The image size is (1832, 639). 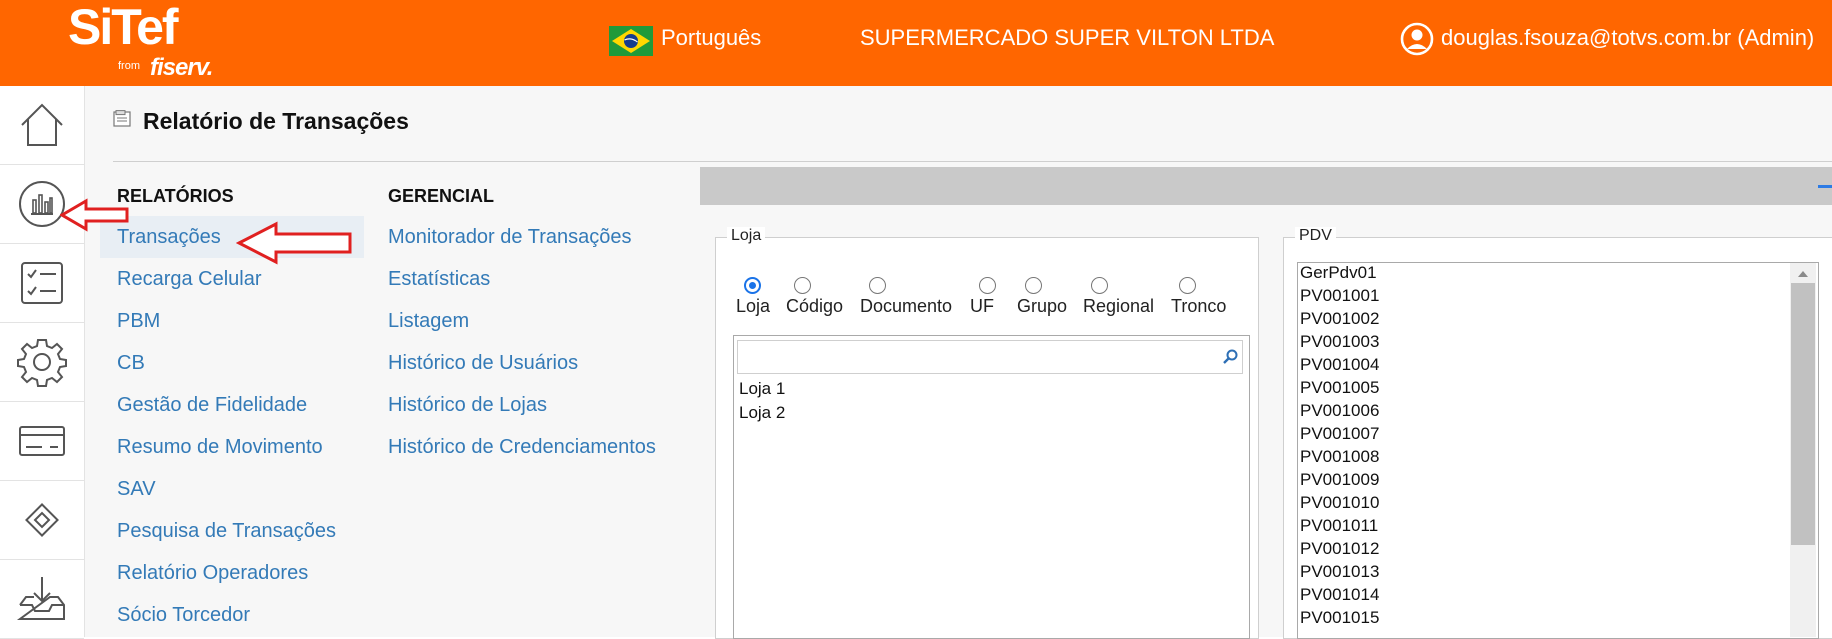 What do you see at coordinates (1187, 285) in the screenshot?
I see `radio-tronco` at bounding box center [1187, 285].